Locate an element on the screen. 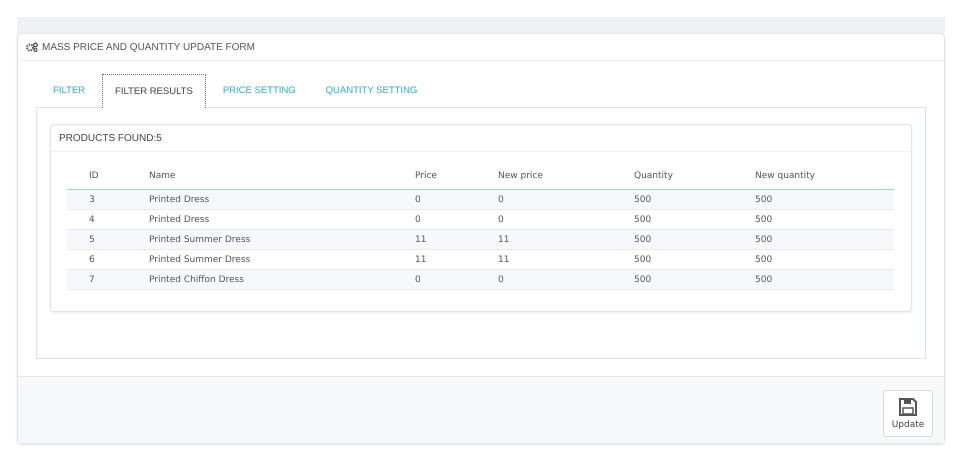  tab: QUANTITY SETTING is located at coordinates (371, 89).